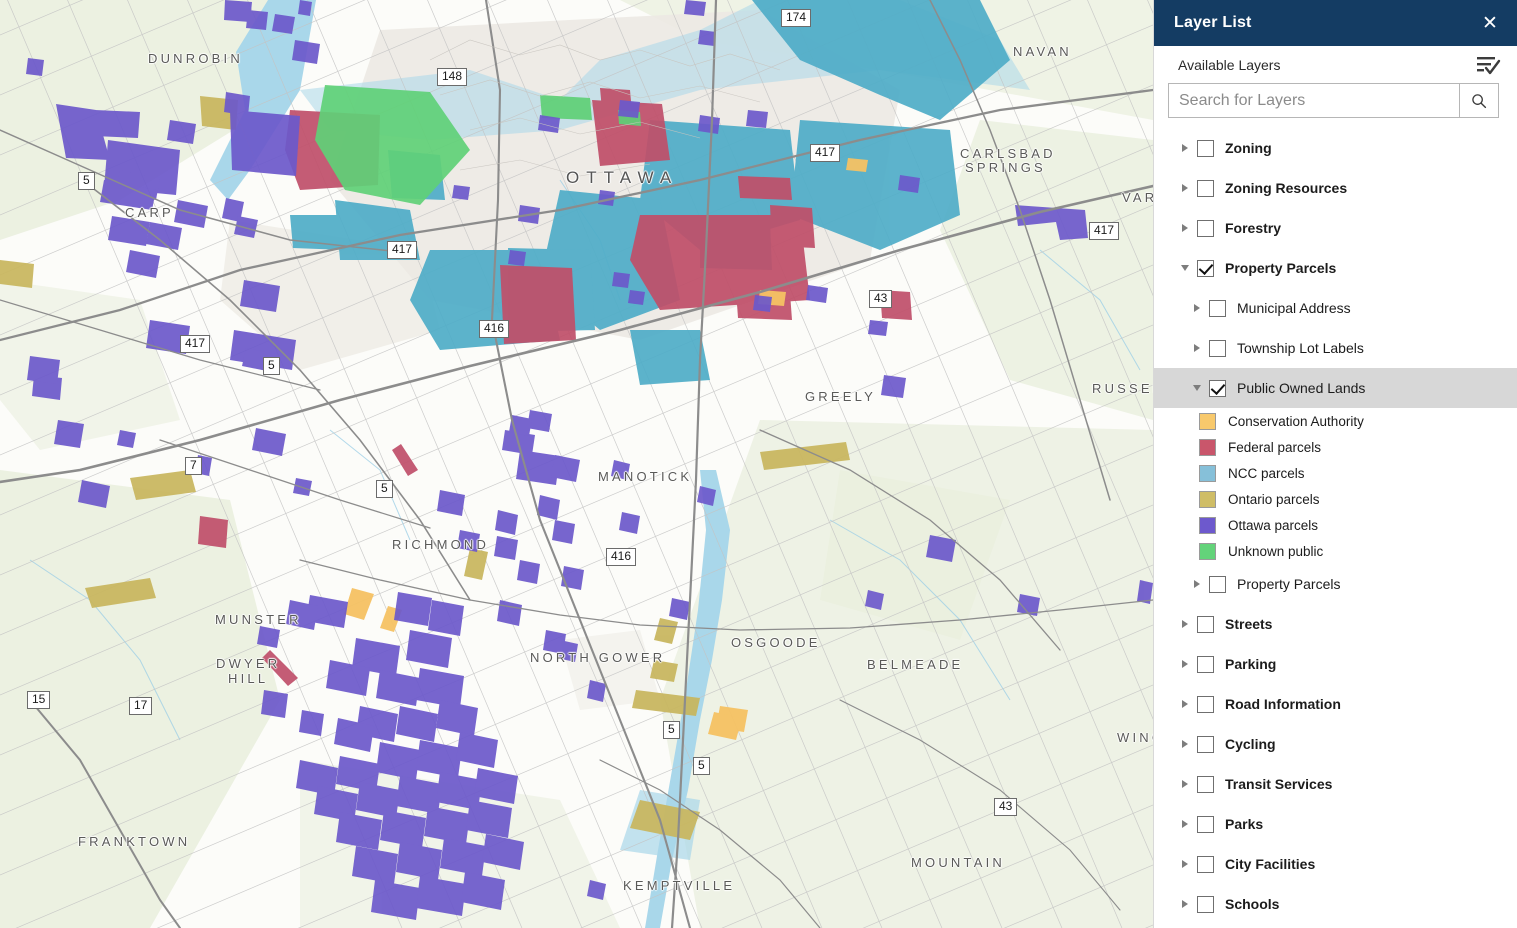  Describe the element at coordinates (1252, 904) in the screenshot. I see `layer-label: Schools` at that location.